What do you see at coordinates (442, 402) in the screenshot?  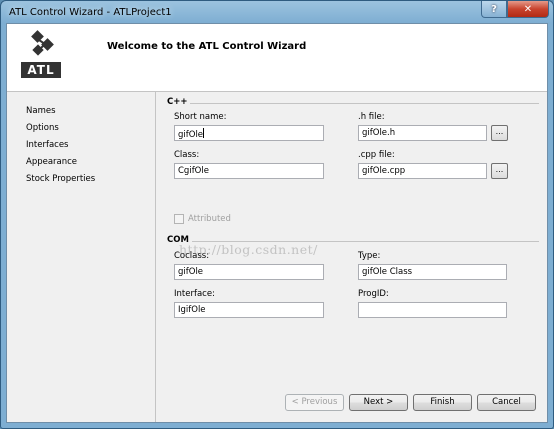 I see `finish-button: Finish` at bounding box center [442, 402].